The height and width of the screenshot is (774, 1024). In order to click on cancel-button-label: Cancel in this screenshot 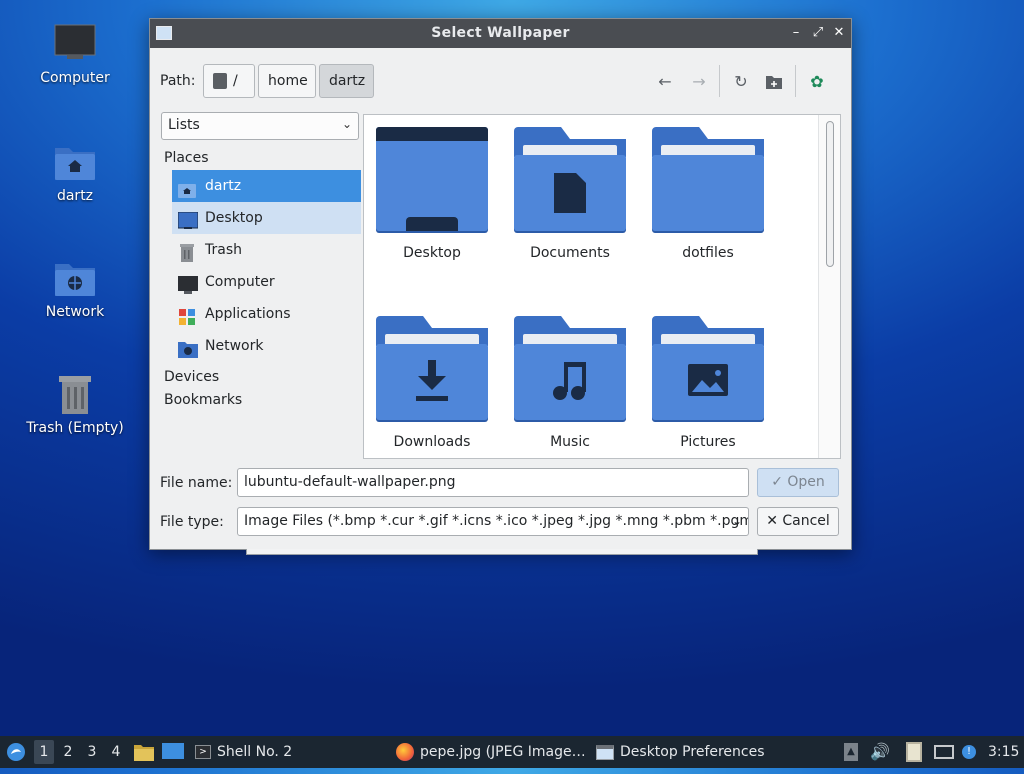, I will do `click(806, 521)`.